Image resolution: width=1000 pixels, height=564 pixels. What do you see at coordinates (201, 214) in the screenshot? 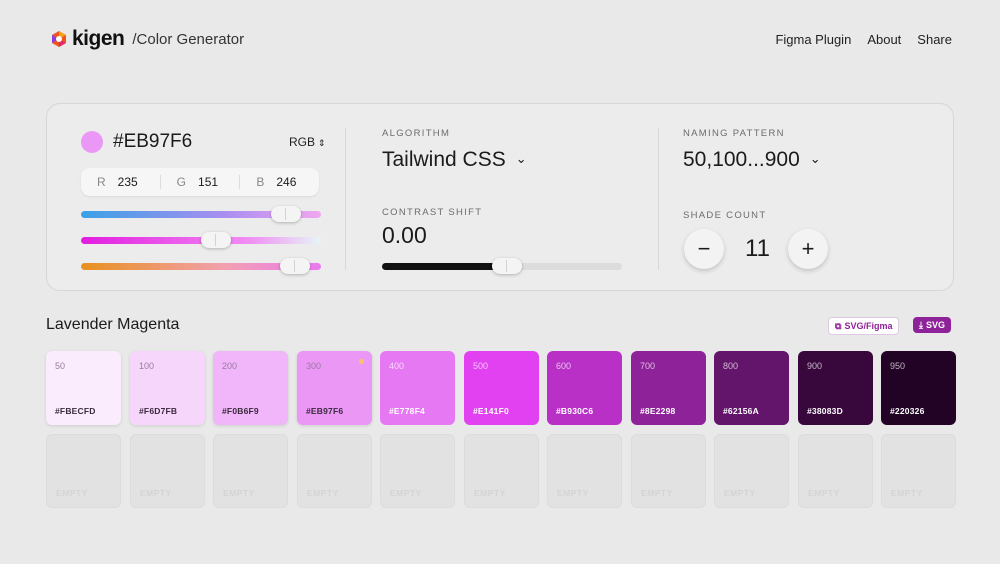
I see `red-slider` at bounding box center [201, 214].